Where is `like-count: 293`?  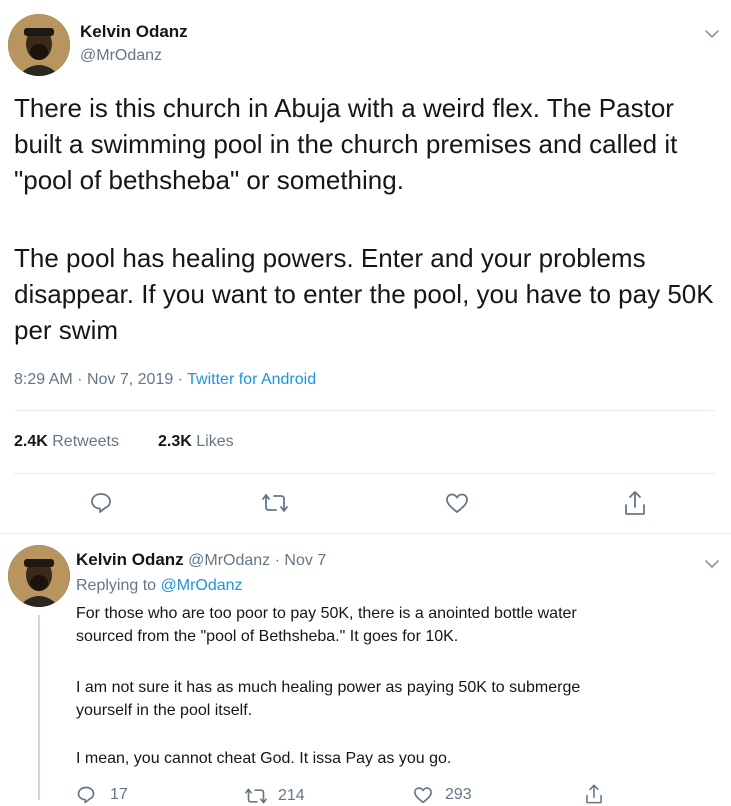 like-count: 293 is located at coordinates (458, 794).